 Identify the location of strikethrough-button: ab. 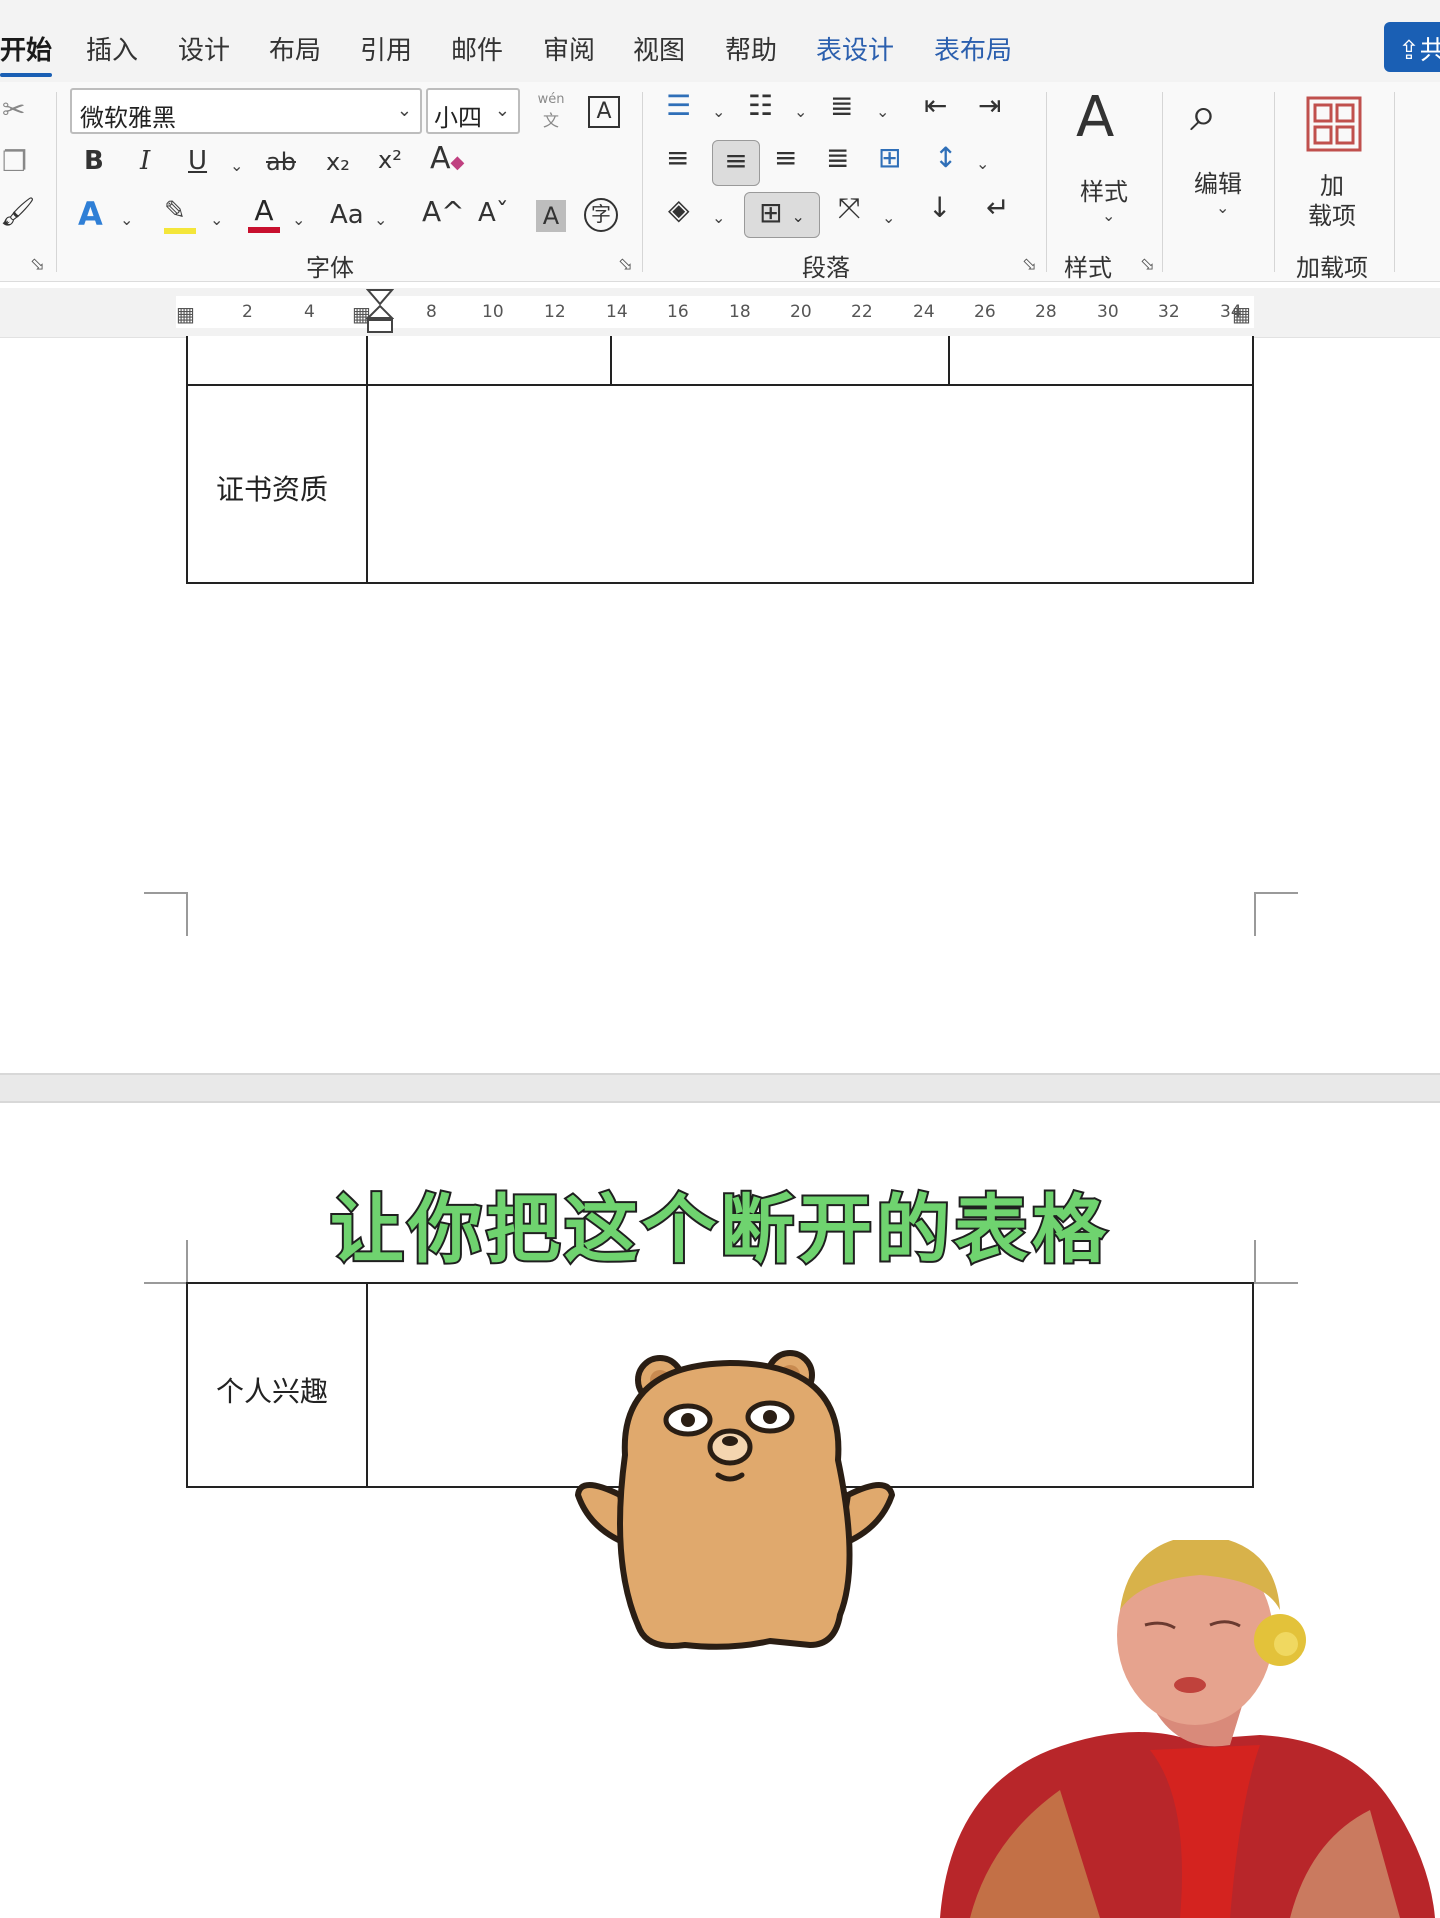
(281, 162).